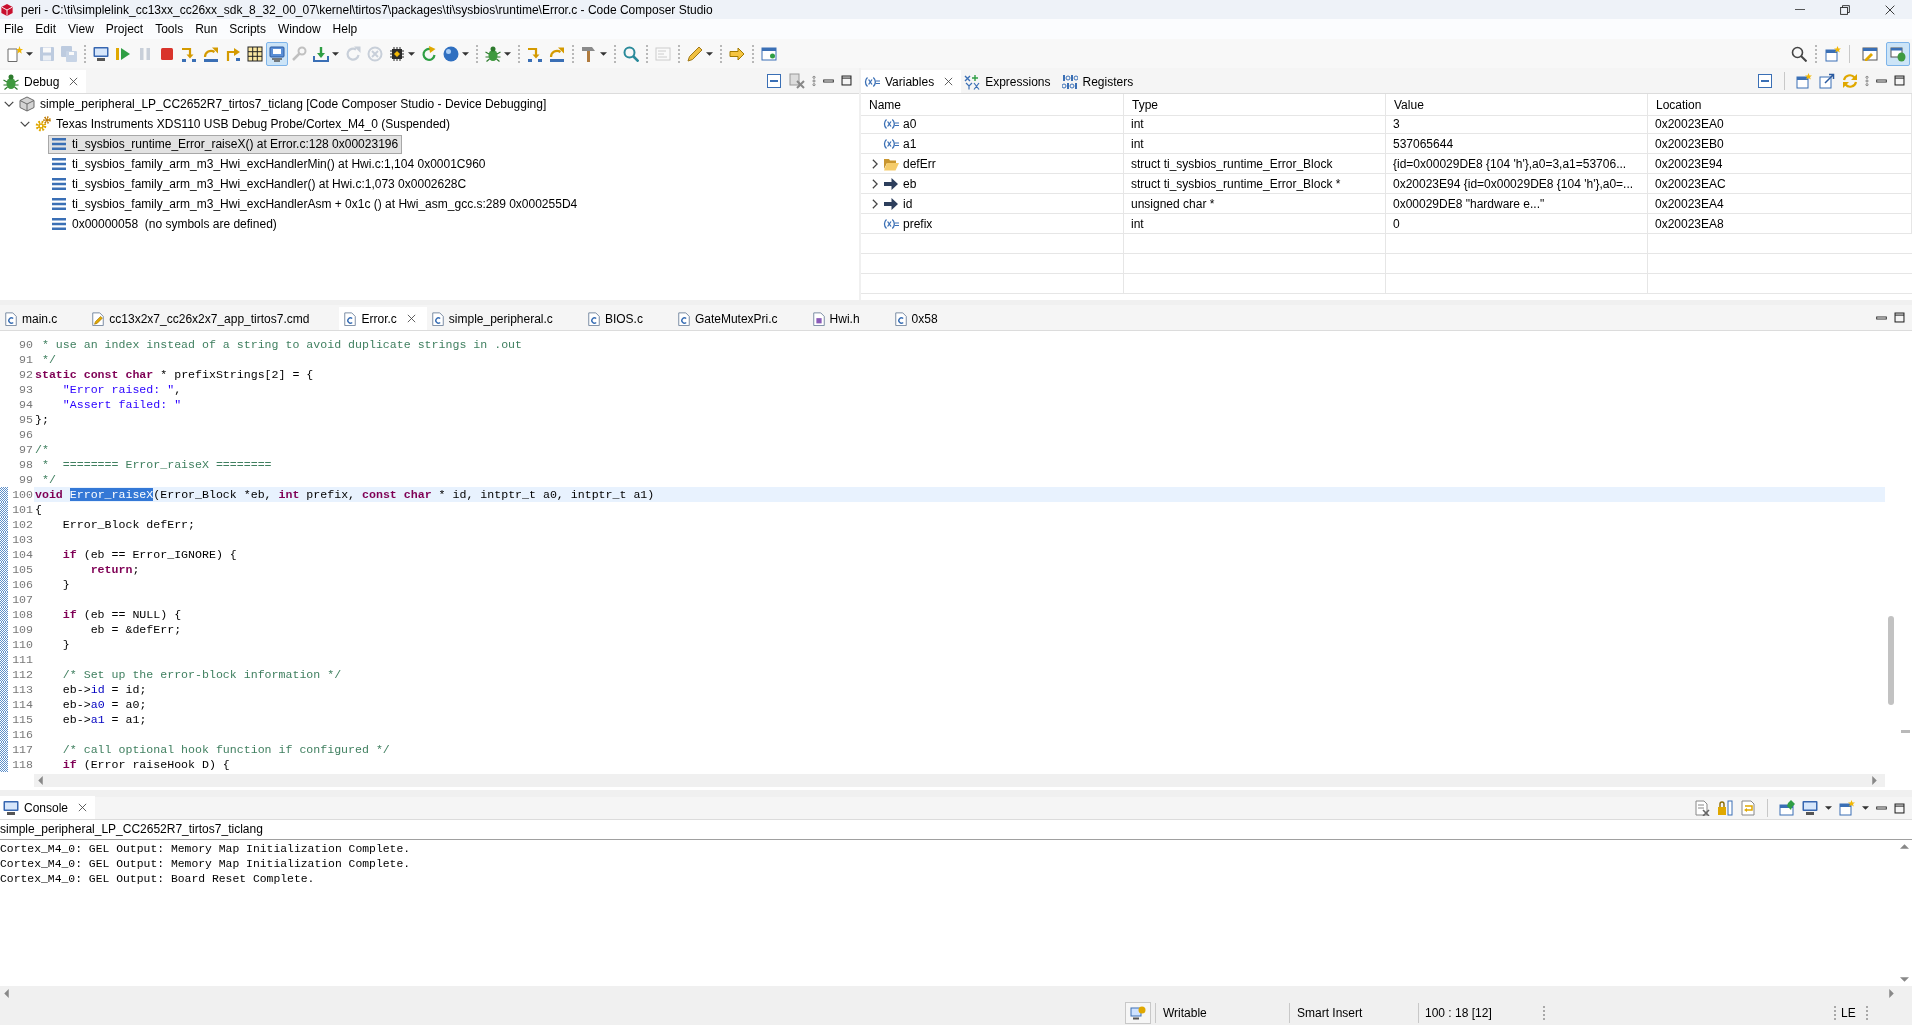  What do you see at coordinates (397, 53) in the screenshot?
I see `chip-icon` at bounding box center [397, 53].